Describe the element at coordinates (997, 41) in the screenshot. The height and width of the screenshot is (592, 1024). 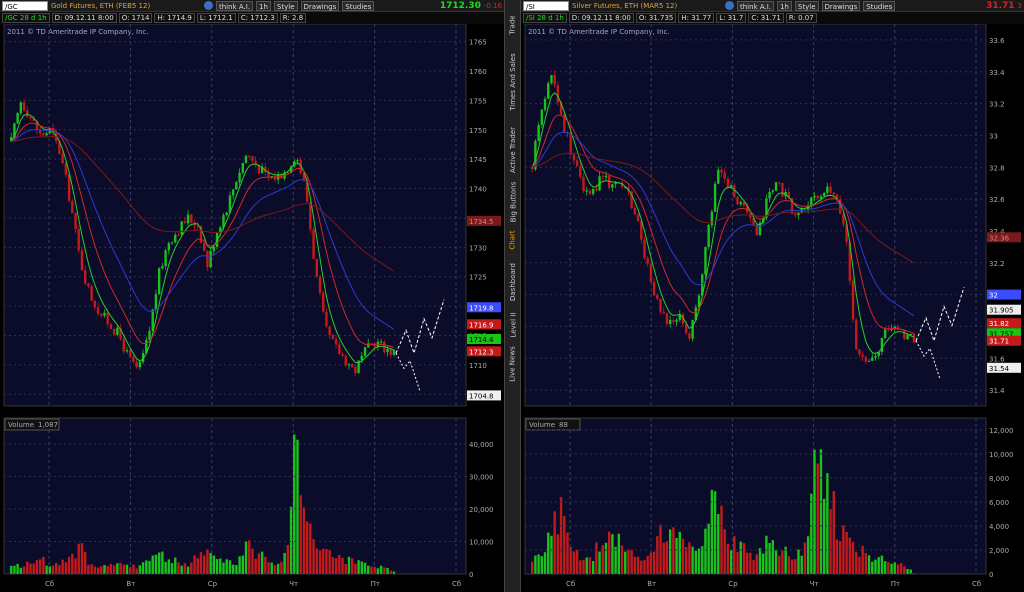
I see `si-price-tick: 33.6` at that location.